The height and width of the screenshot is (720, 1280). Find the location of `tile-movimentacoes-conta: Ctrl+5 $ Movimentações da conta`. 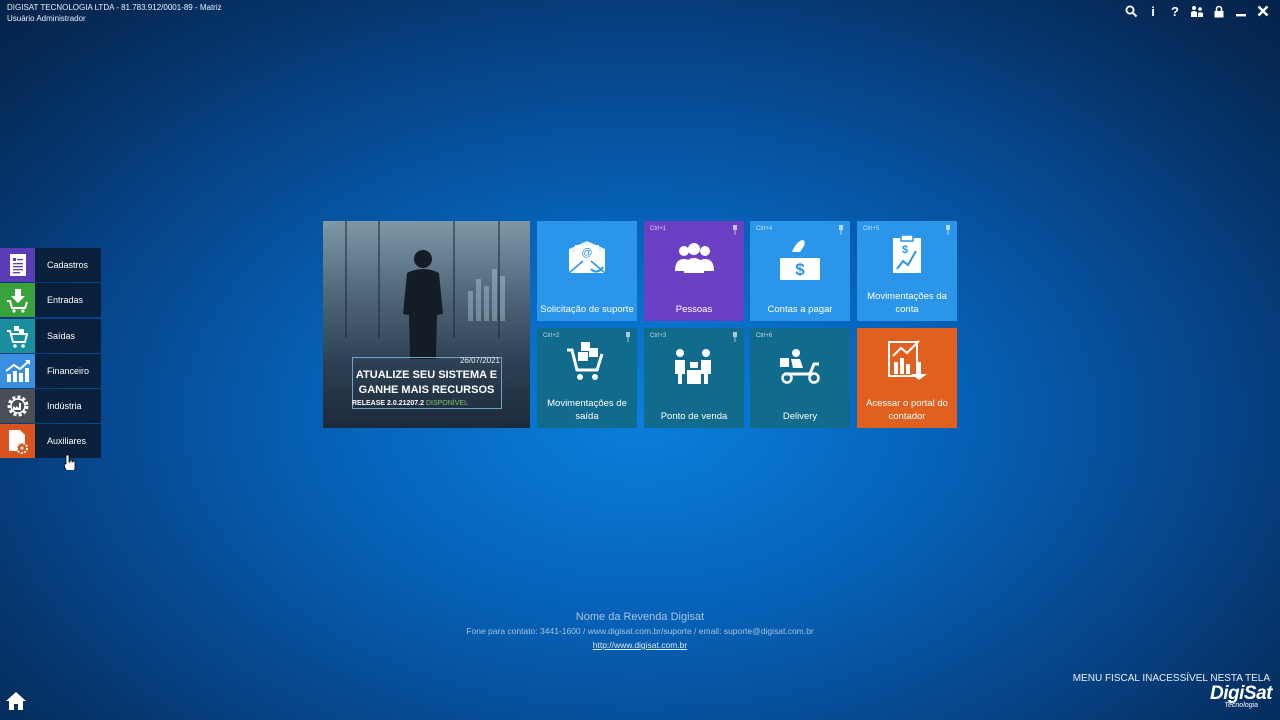

tile-movimentacoes-conta: Ctrl+5 $ Movimentações da conta is located at coordinates (907, 271).